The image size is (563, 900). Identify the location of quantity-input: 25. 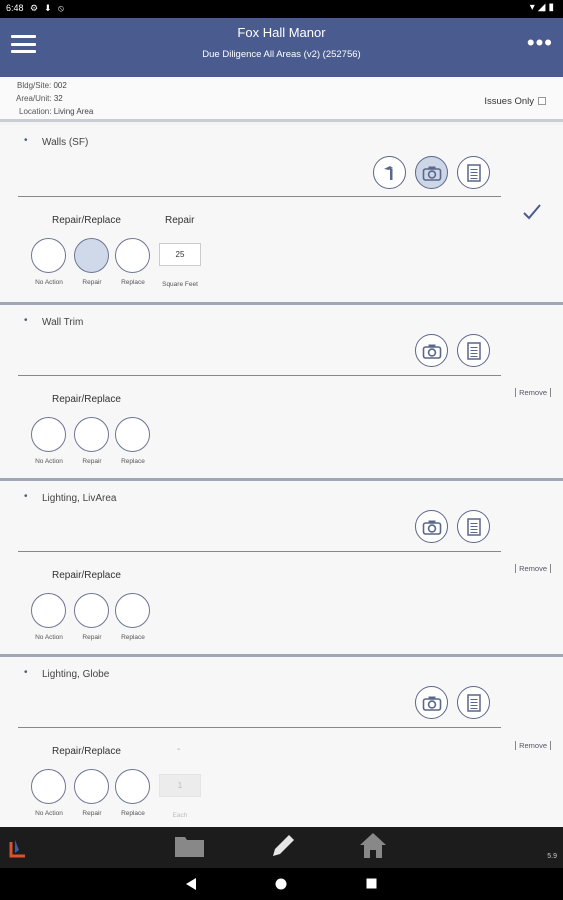
(180, 254).